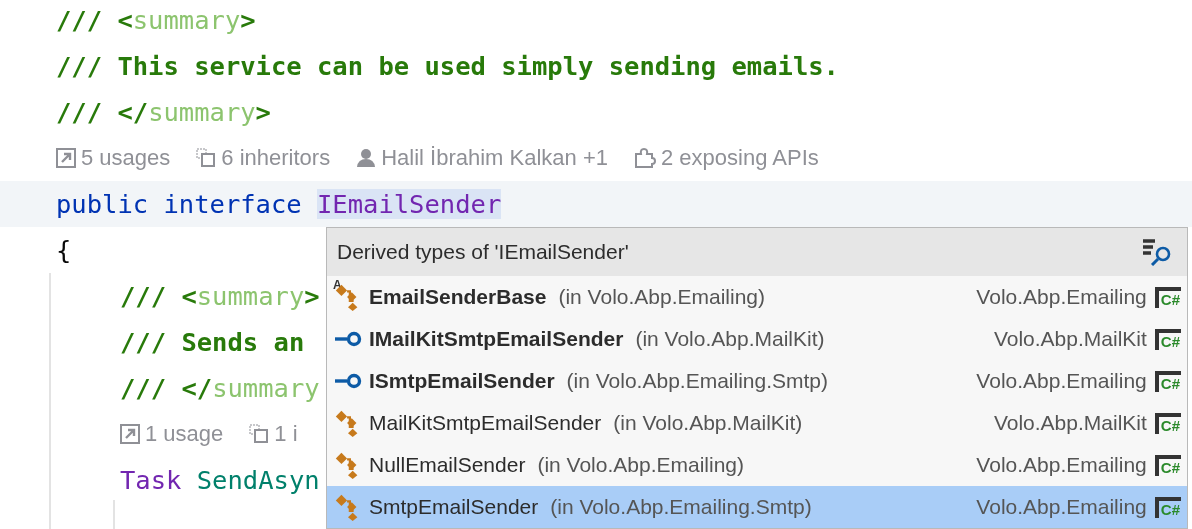  What do you see at coordinates (485, 423) in the screenshot?
I see `type-name: MailKitSmtpEmailSender` at bounding box center [485, 423].